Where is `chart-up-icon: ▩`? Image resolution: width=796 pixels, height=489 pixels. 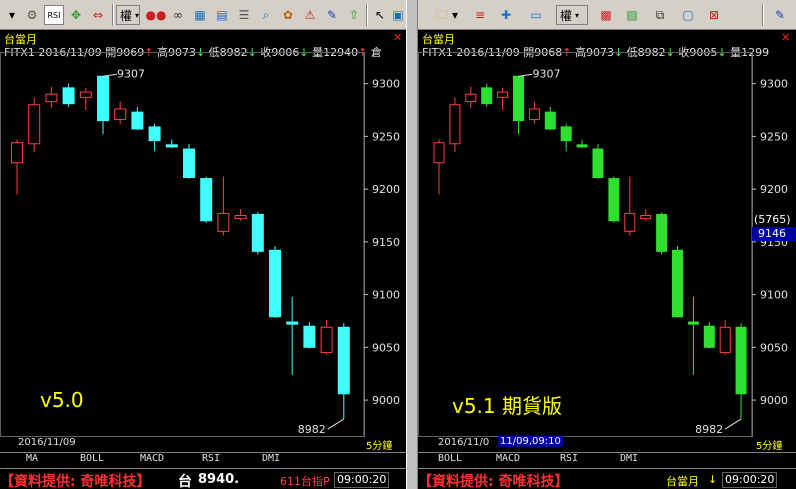
chart-up-icon: ▩ is located at coordinates (606, 15).